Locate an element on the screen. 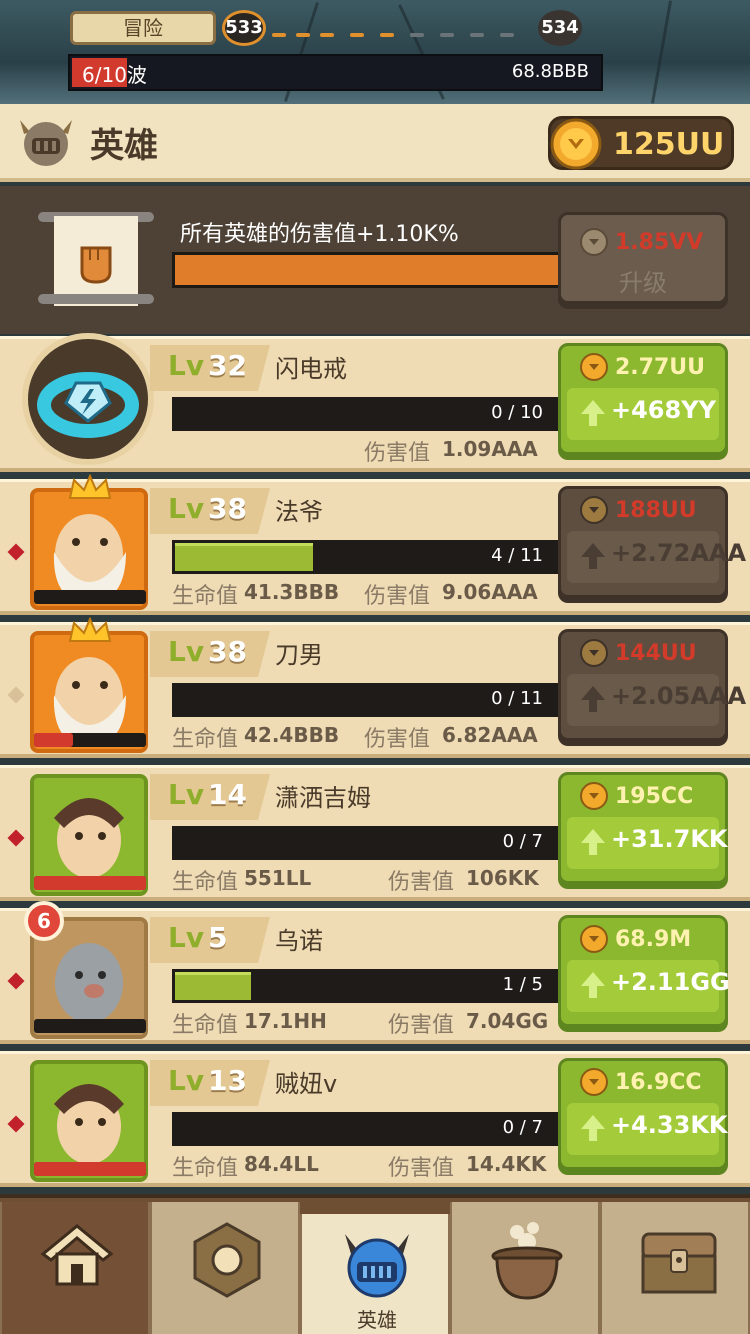  hero-progress-text: 0 / 11 is located at coordinates (517, 698).